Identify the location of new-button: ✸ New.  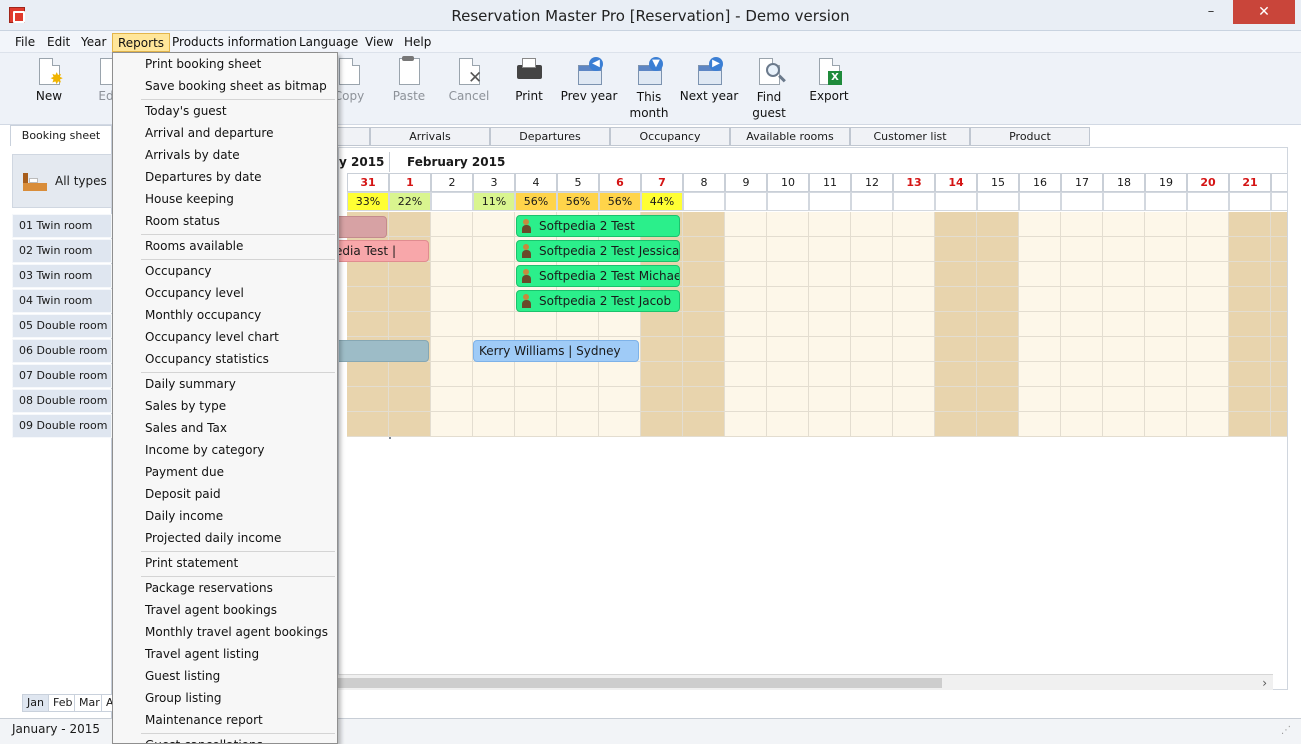
(49, 80).